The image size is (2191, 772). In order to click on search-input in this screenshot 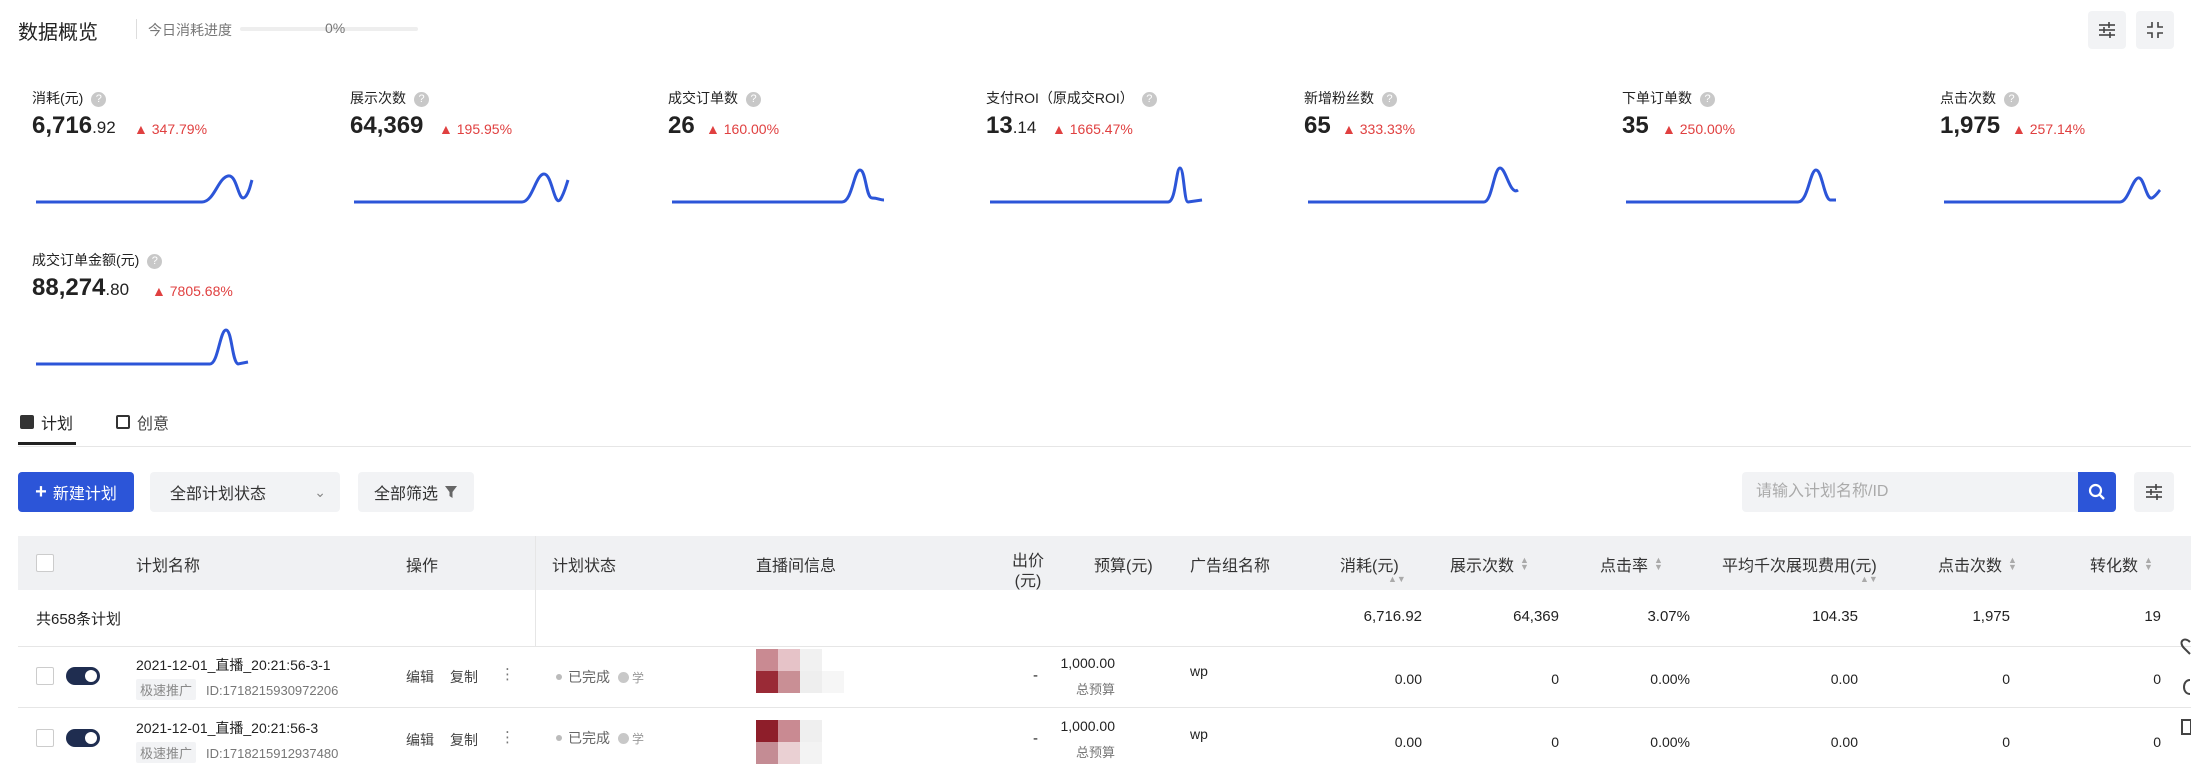, I will do `click(1910, 492)`.